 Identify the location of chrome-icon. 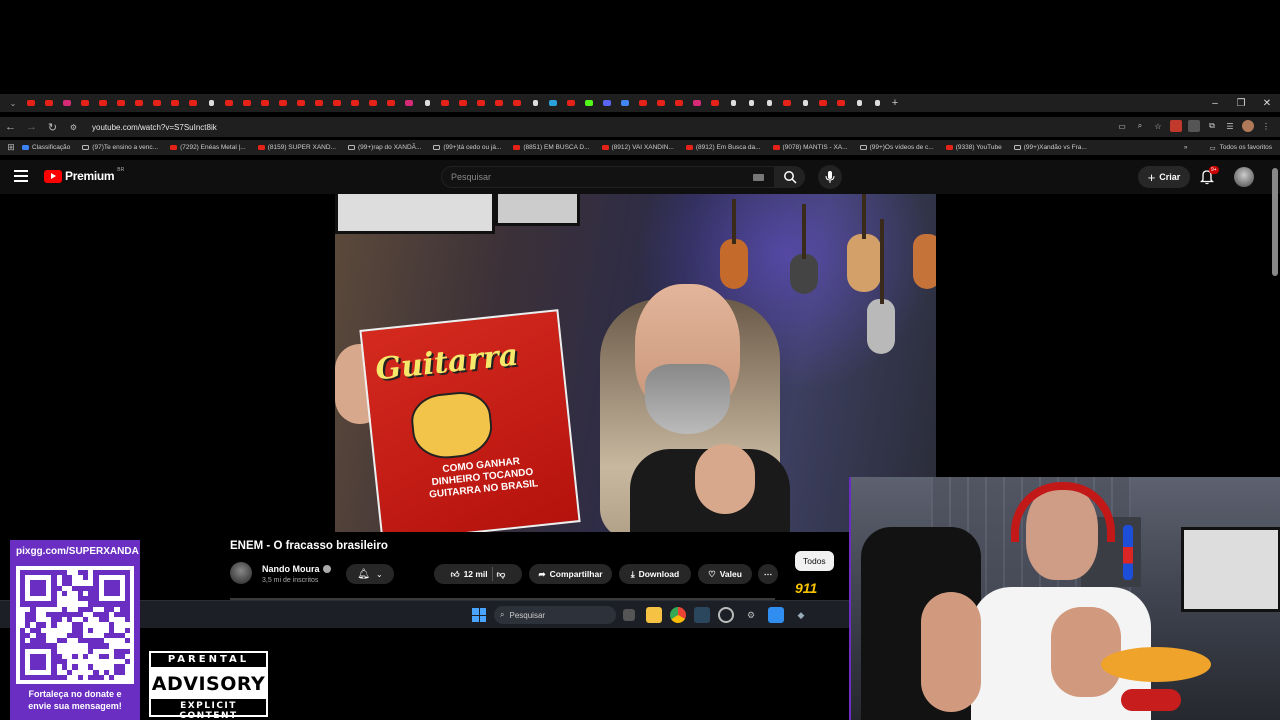
(678, 615).